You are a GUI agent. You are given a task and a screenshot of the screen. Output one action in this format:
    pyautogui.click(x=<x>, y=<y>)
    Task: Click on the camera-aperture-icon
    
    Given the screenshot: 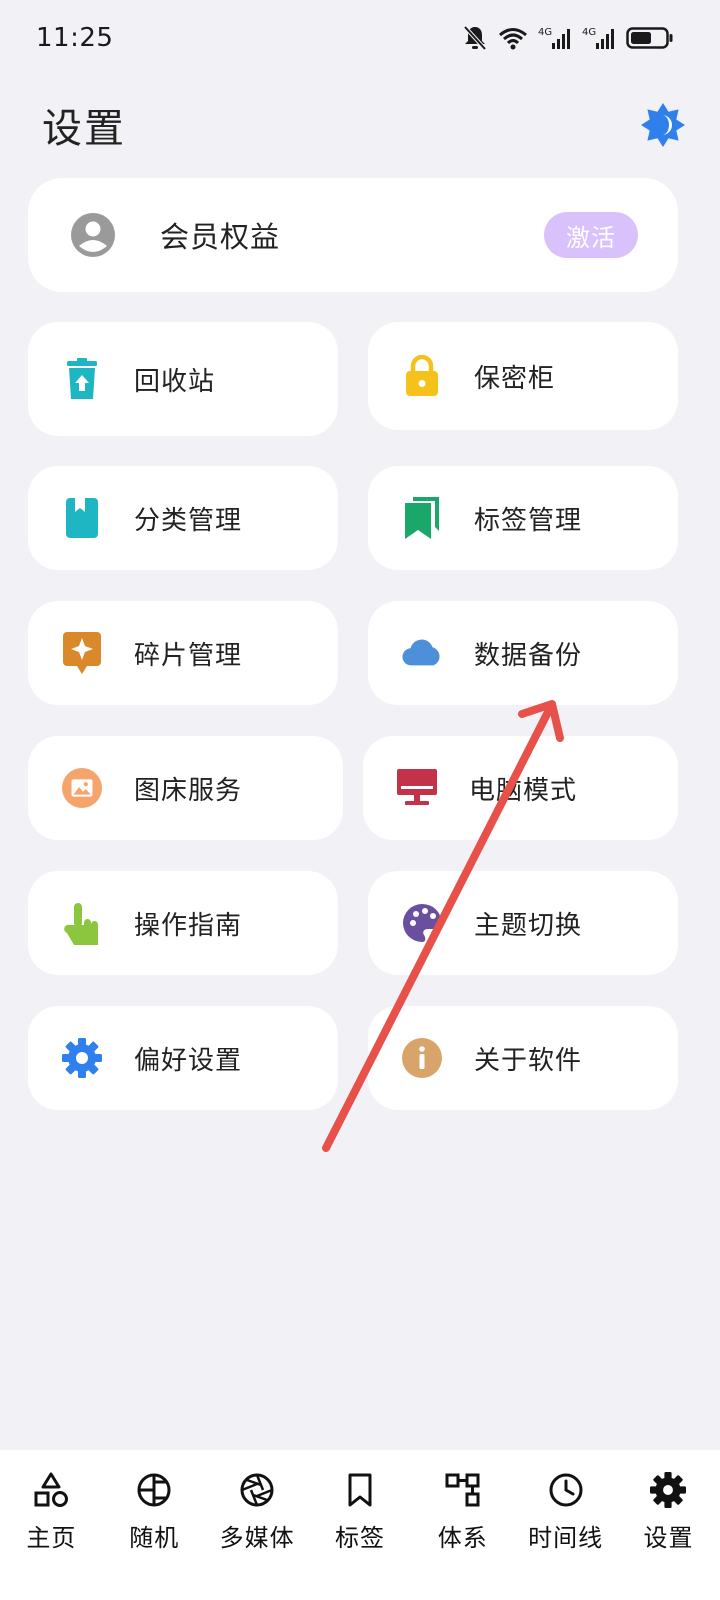 What is the action you would take?
    pyautogui.click(x=257, y=1490)
    